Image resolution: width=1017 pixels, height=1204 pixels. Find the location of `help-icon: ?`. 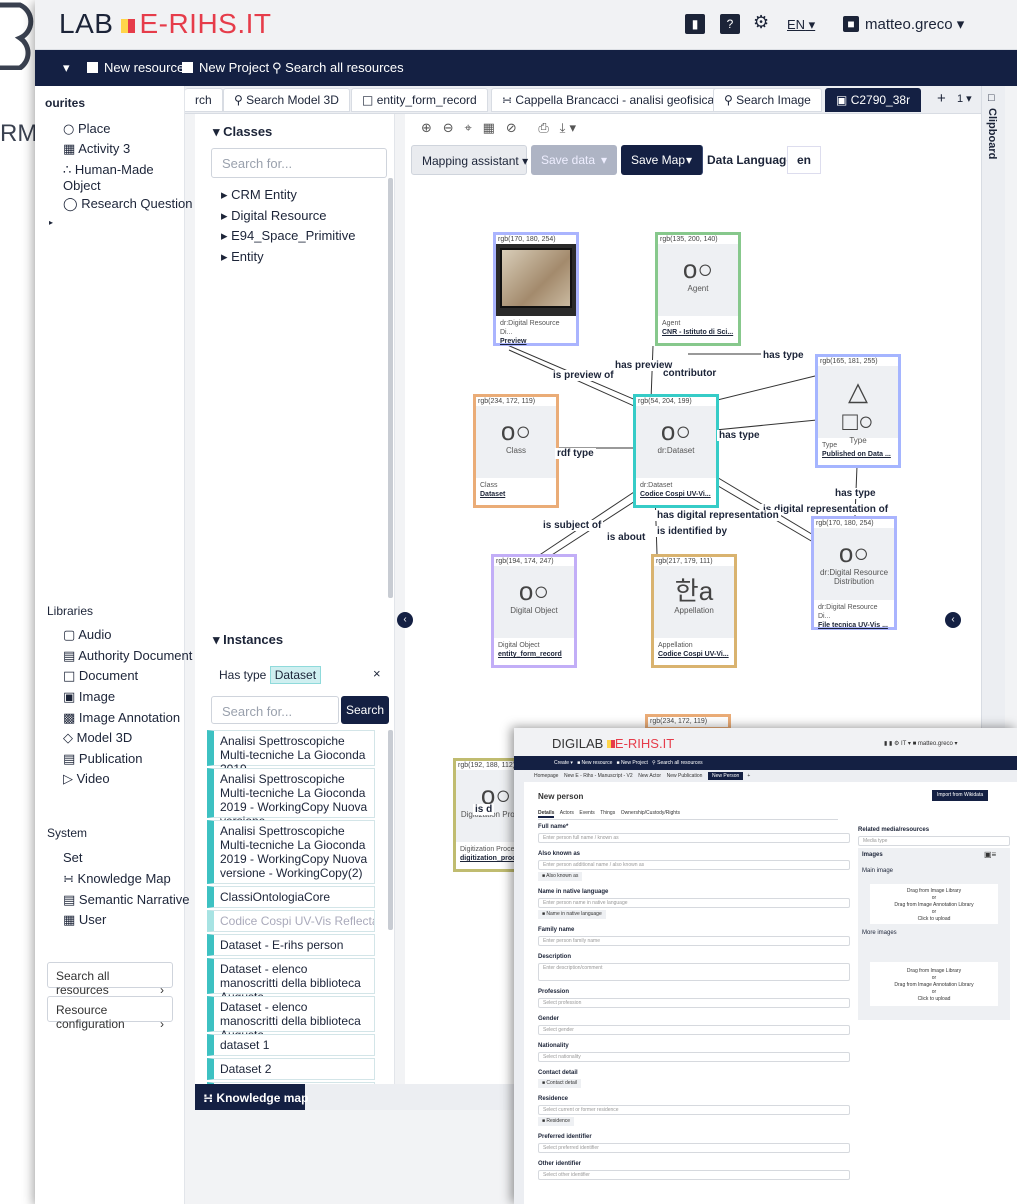

help-icon: ? is located at coordinates (730, 24).